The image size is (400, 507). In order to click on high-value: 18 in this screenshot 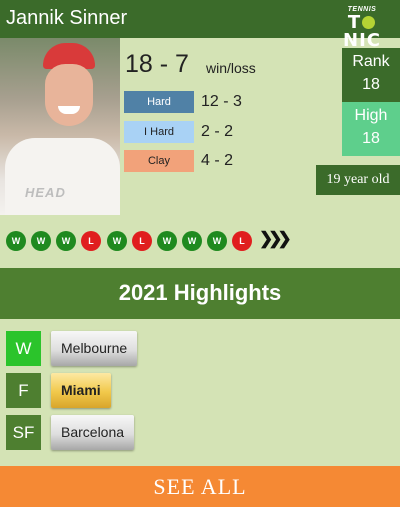, I will do `click(371, 138)`.